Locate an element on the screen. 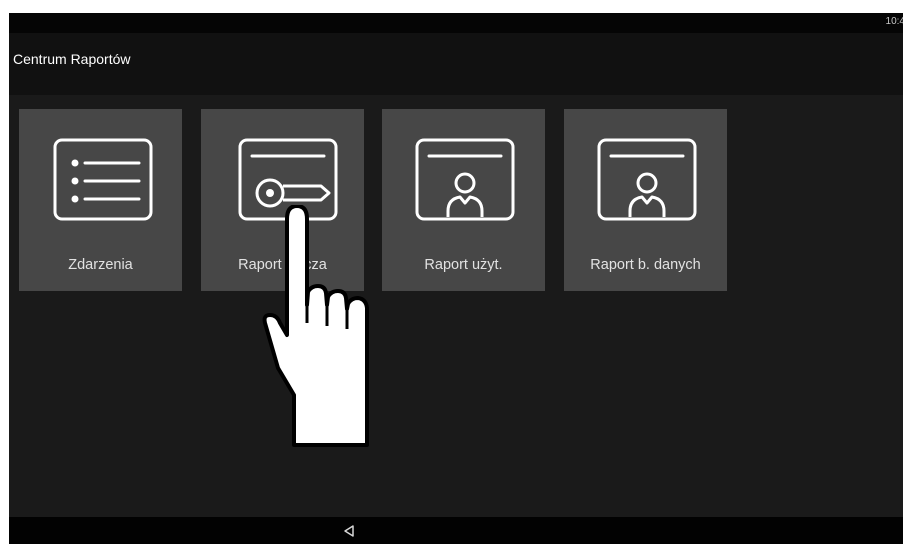  status-time: 10:4 is located at coordinates (894, 21).